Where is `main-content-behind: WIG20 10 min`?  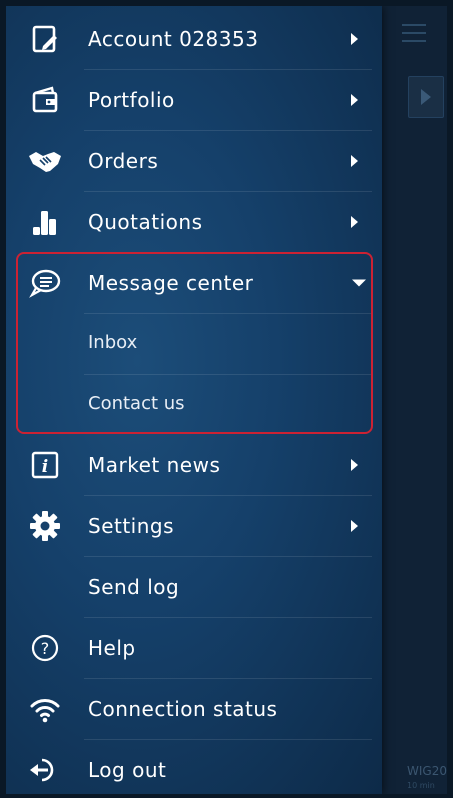
main-content-behind: WIG20 10 min is located at coordinates (414, 400).